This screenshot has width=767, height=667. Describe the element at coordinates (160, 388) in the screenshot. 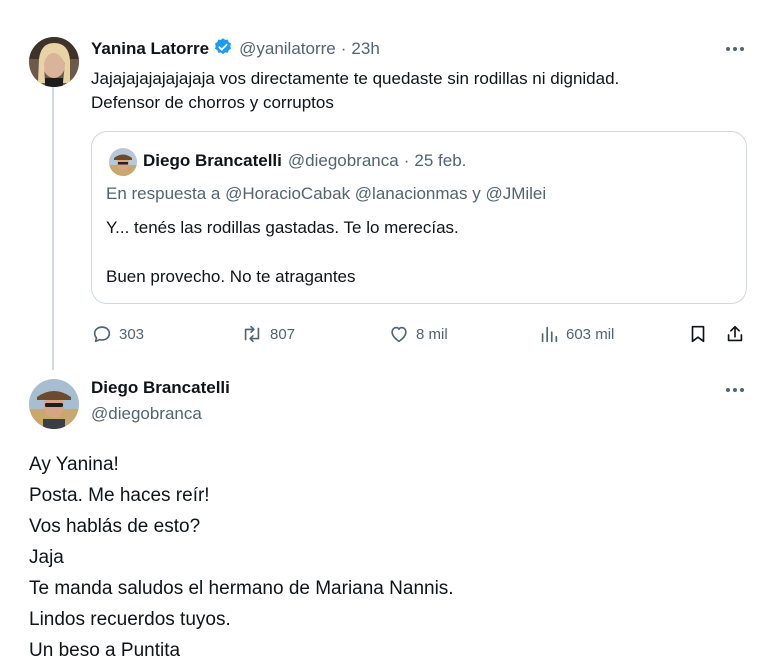

I see `reply-author-name: Diego Brancatelli` at that location.